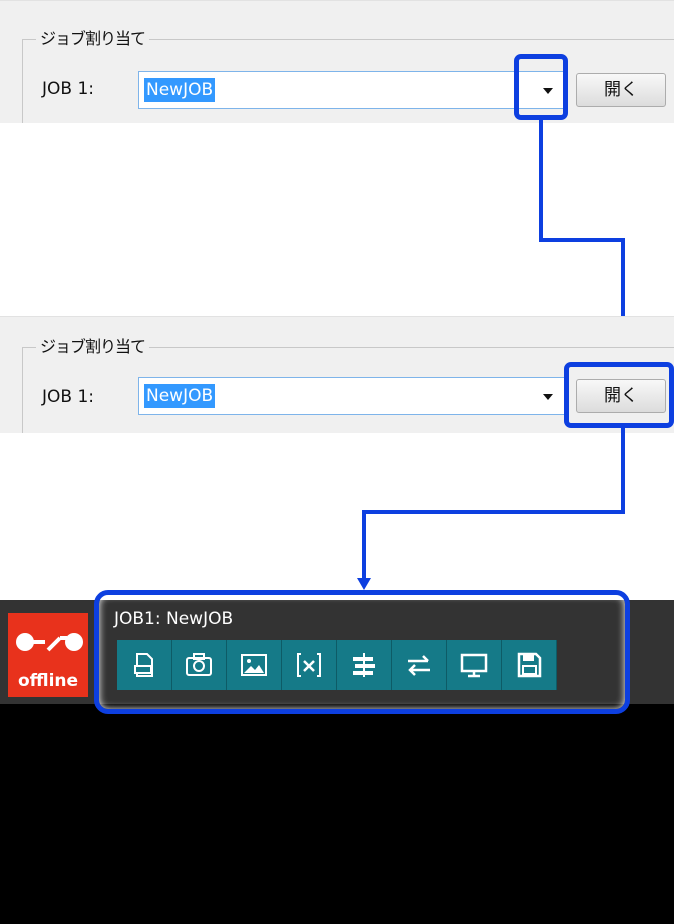  What do you see at coordinates (541, 87) in the screenshot?
I see `dropdown-highlight` at bounding box center [541, 87].